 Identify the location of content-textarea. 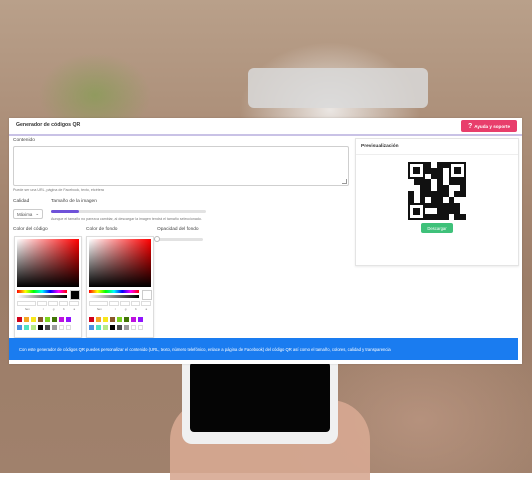
(181, 166).